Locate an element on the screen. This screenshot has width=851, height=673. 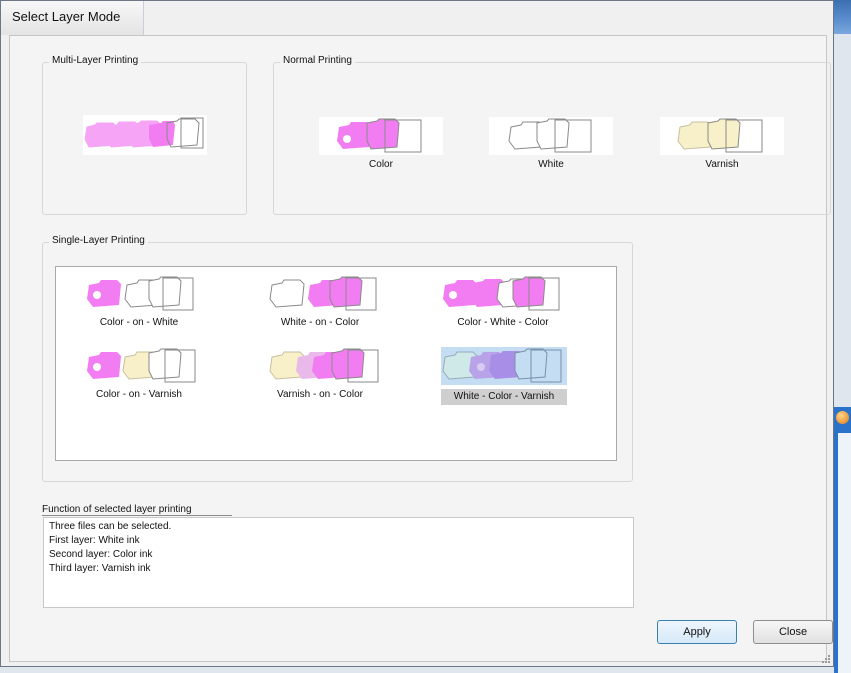
single-option-color-on-varnish-label: Color - on - Varnish is located at coordinates (139, 394).